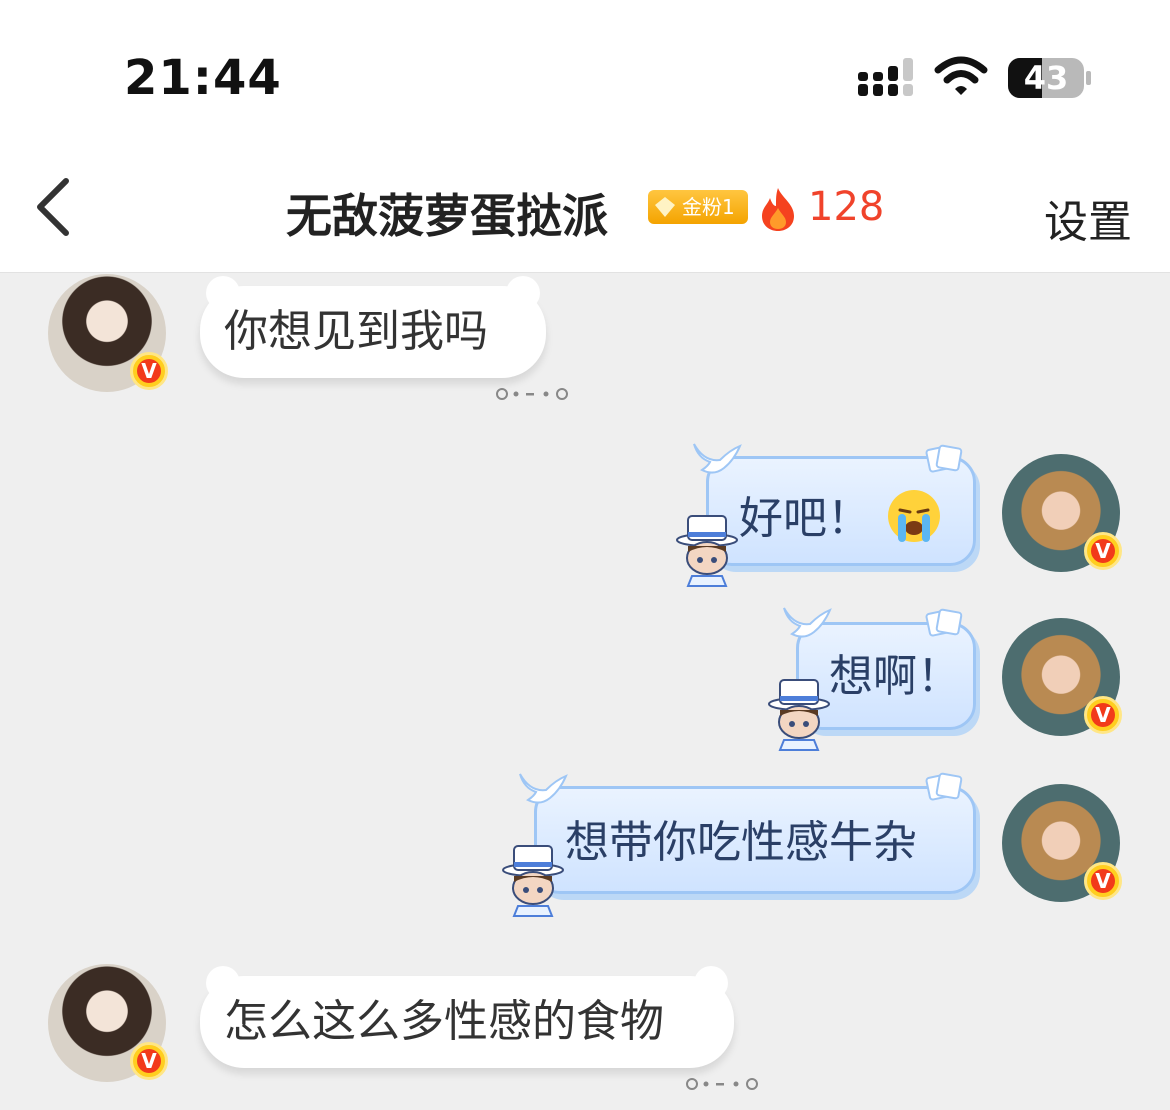  Describe the element at coordinates (961, 75) in the screenshot. I see `wifi-icon` at that location.